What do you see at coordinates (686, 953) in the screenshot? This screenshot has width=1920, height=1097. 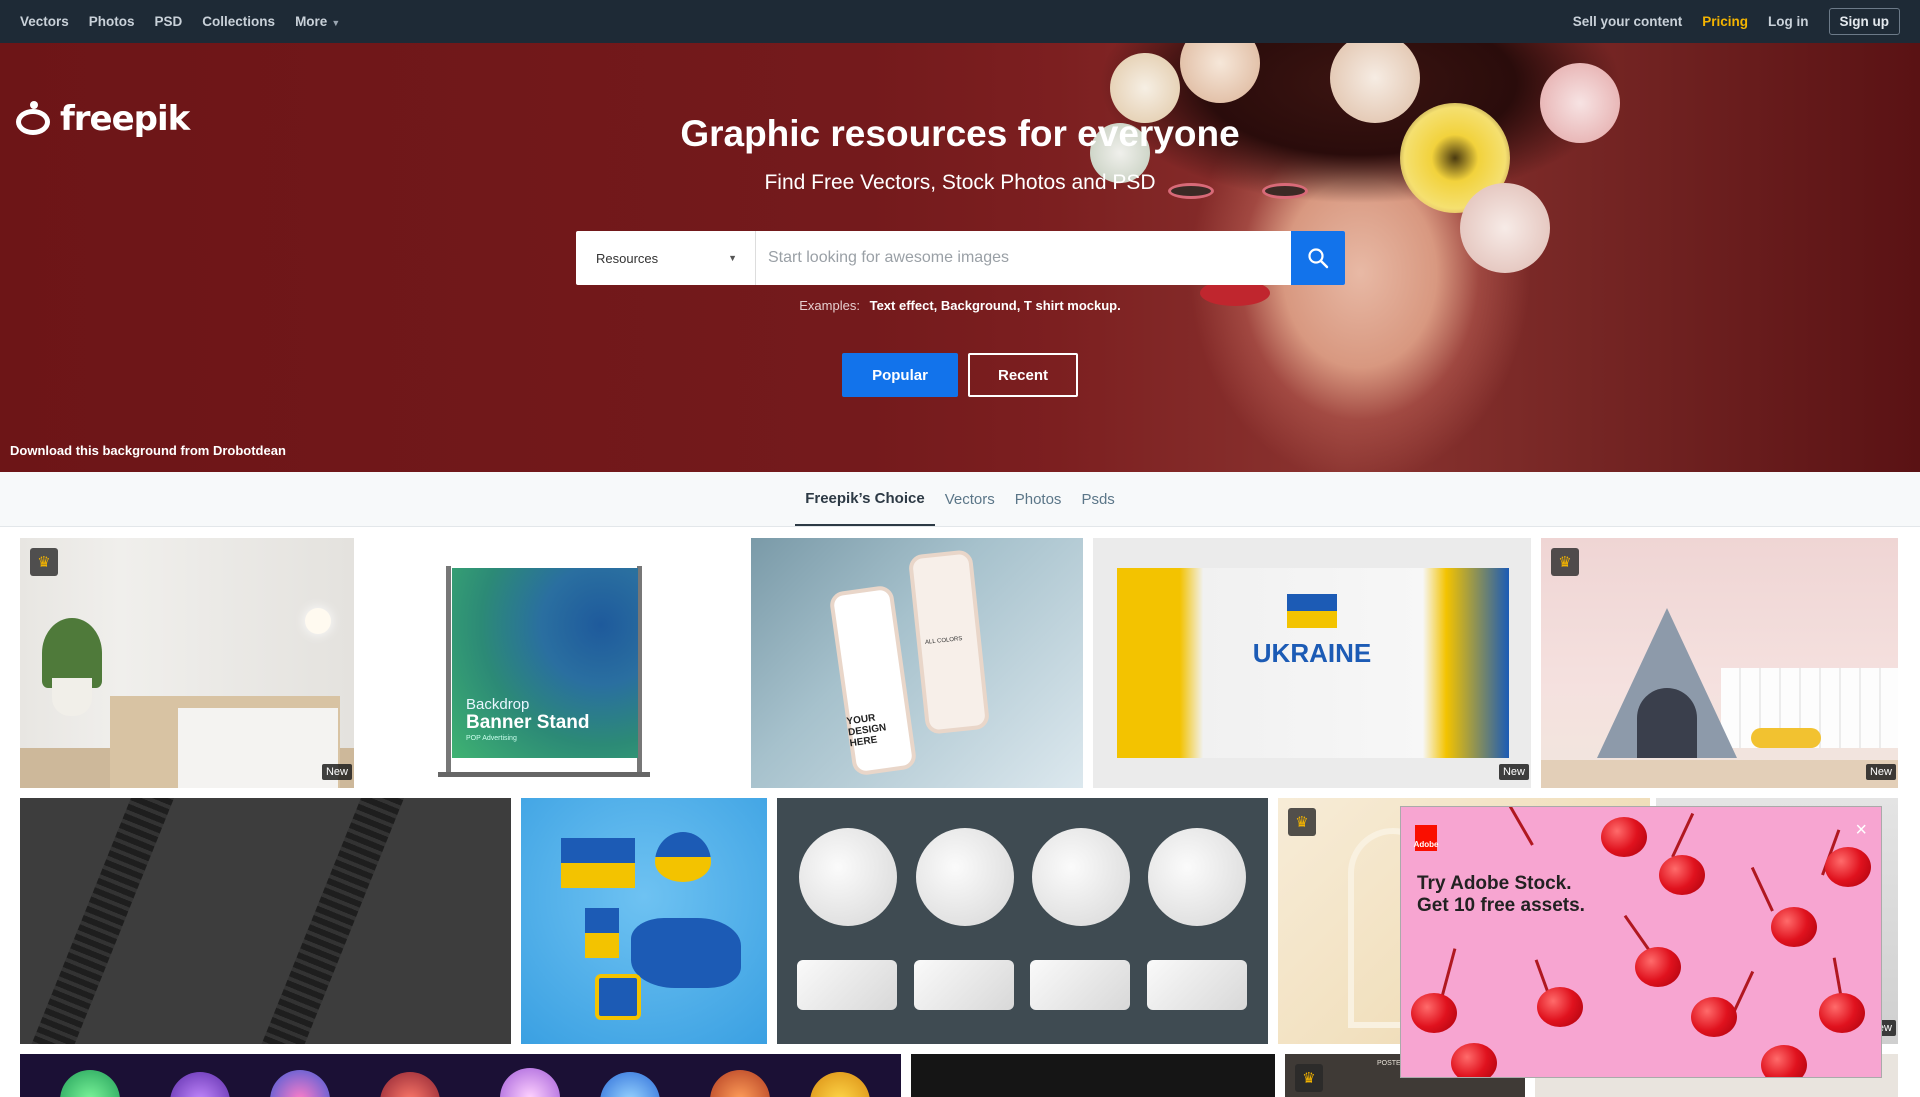 I see `thumb-map-icon` at bounding box center [686, 953].